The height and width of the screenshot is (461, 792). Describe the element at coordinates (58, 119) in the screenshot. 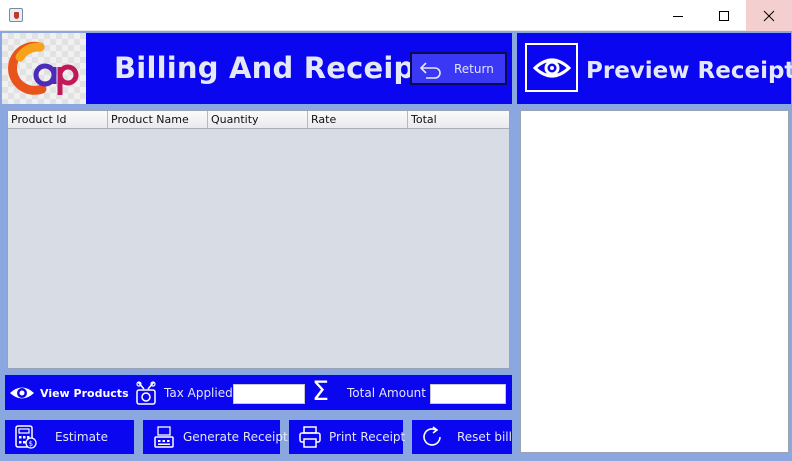

I see `column-header-product-id: Product Id` at that location.